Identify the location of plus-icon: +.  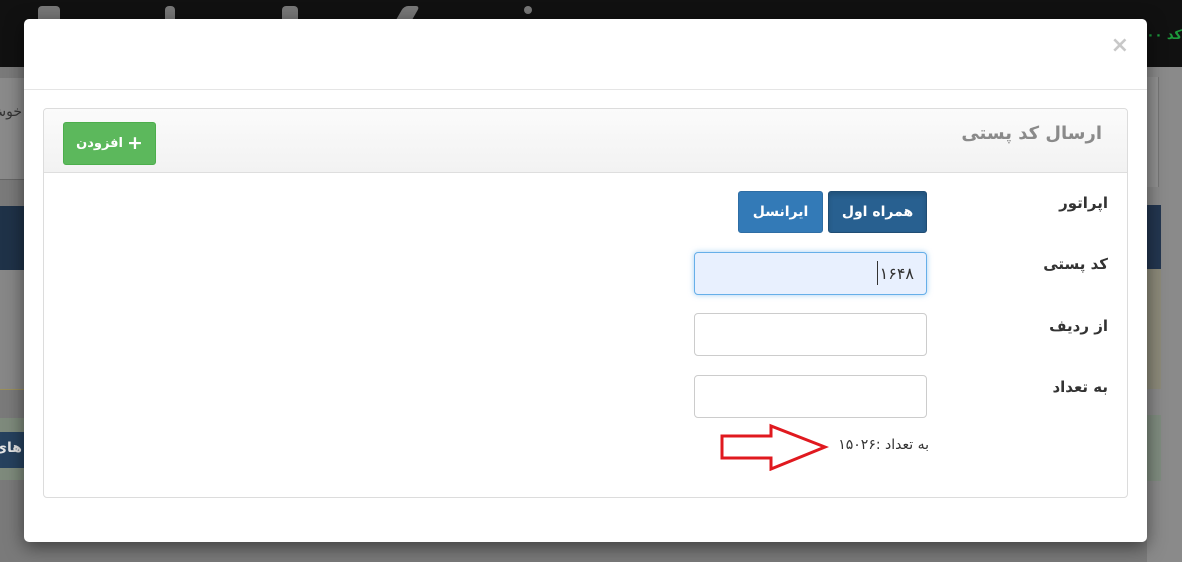
(135, 143).